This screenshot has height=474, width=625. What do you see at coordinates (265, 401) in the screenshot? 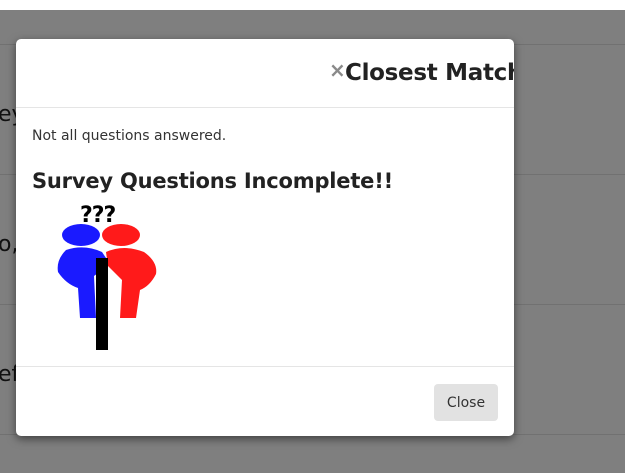
I see `modal-footer: Close` at bounding box center [265, 401].